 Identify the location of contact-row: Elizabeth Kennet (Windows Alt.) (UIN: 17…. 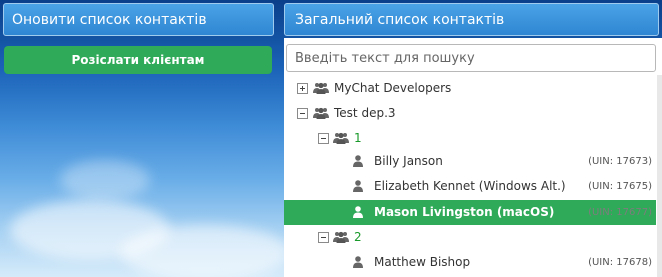
(470, 186).